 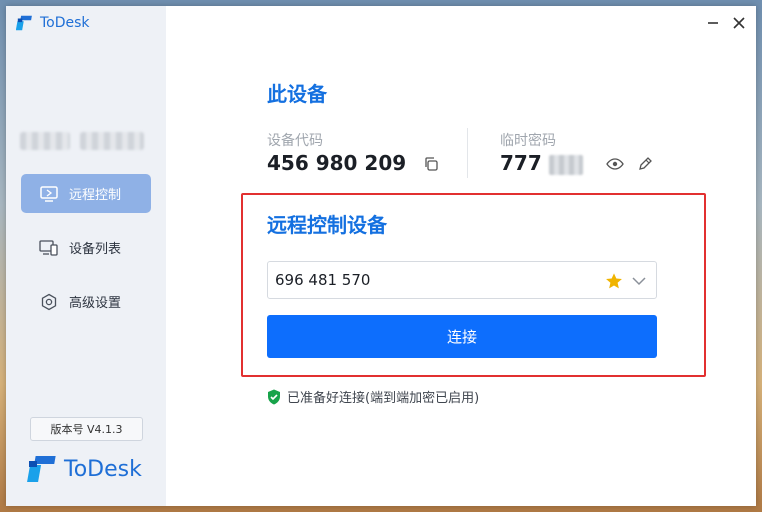 I want to click on sidebar-item-label: 设备列表, so click(x=95, y=249).